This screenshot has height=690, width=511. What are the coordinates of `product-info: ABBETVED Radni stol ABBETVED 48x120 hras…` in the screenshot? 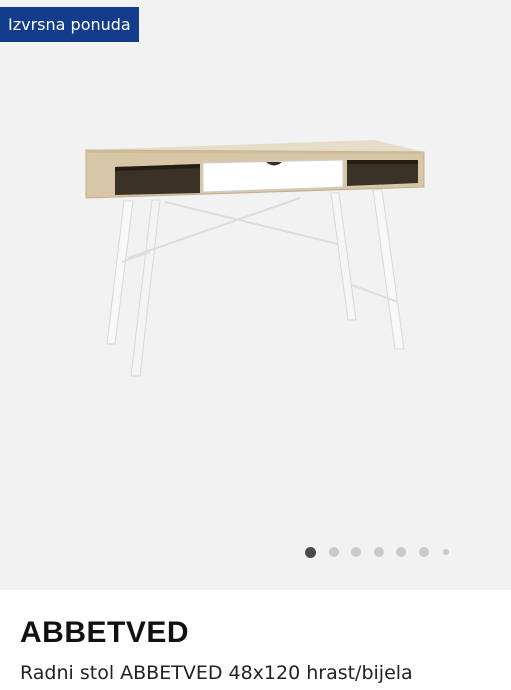 It's located at (260, 649).